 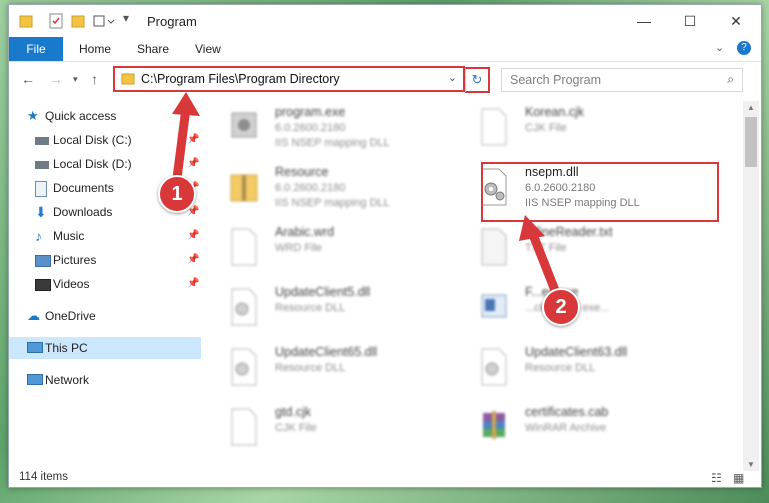 I want to click on step-badge-1: 1, so click(x=177, y=194).